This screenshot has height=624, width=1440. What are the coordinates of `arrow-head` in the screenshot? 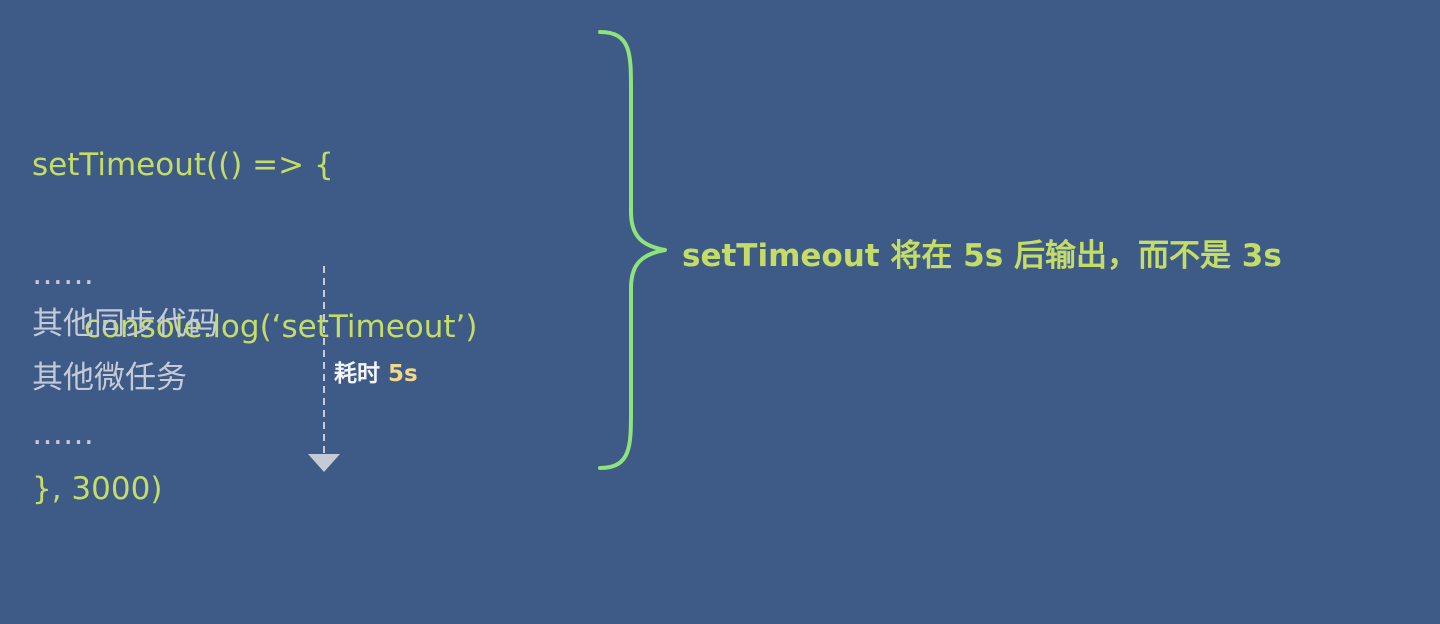 It's located at (324, 463).